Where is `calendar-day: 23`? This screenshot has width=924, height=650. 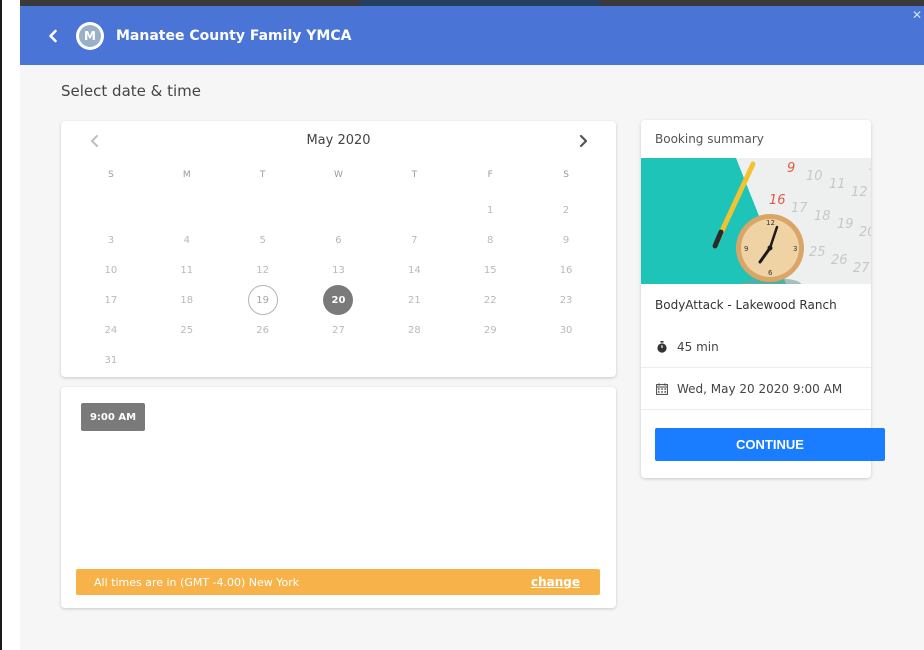 calendar-day: 23 is located at coordinates (566, 300).